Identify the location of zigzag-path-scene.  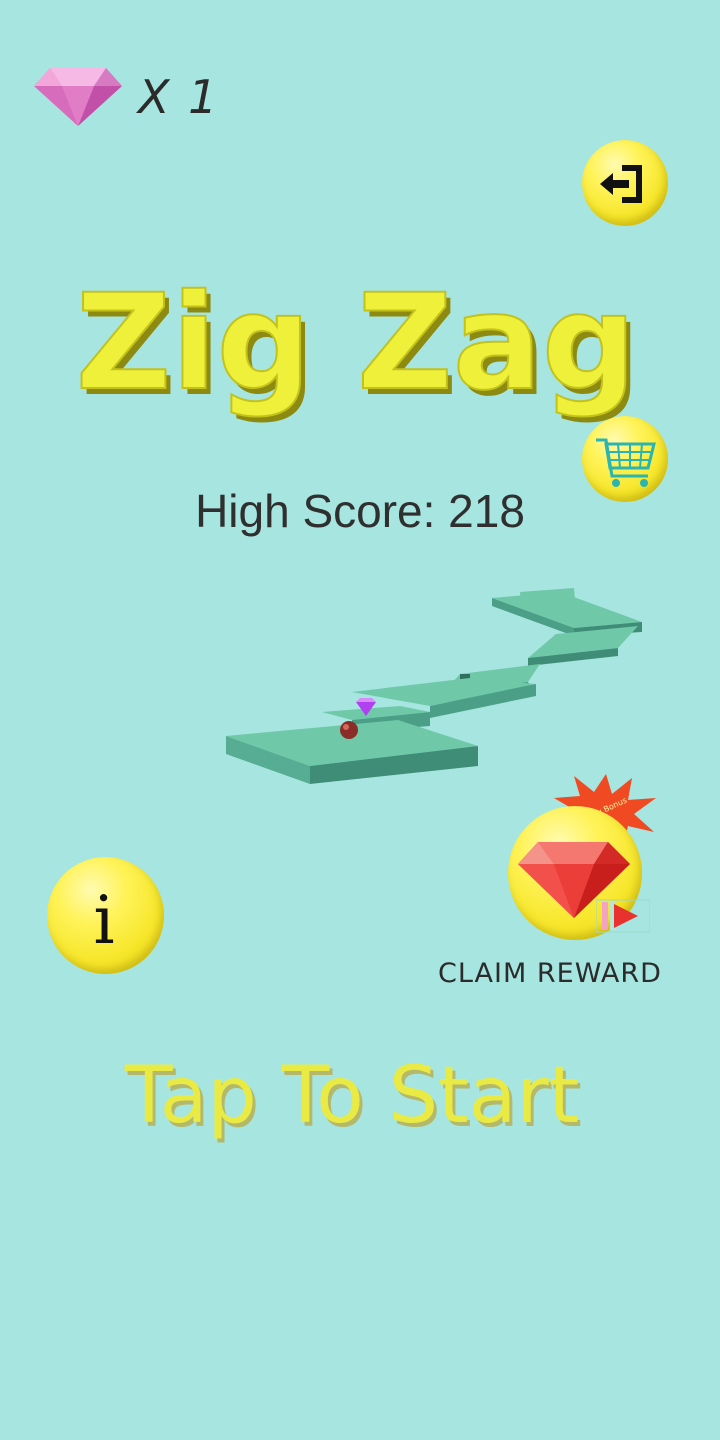
(434, 686).